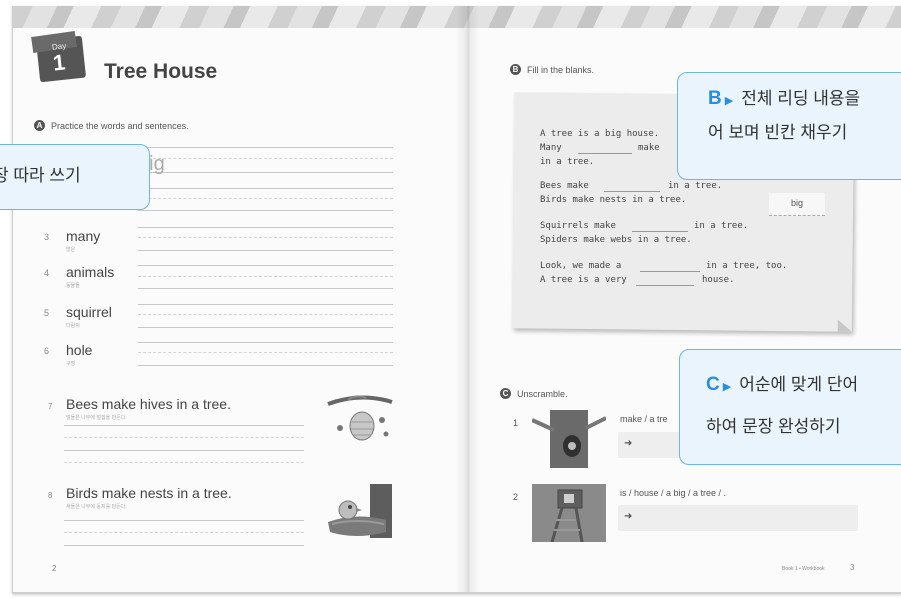 The height and width of the screenshot is (598, 901). Describe the element at coordinates (47, 273) in the screenshot. I see `word-number: 4` at that location.